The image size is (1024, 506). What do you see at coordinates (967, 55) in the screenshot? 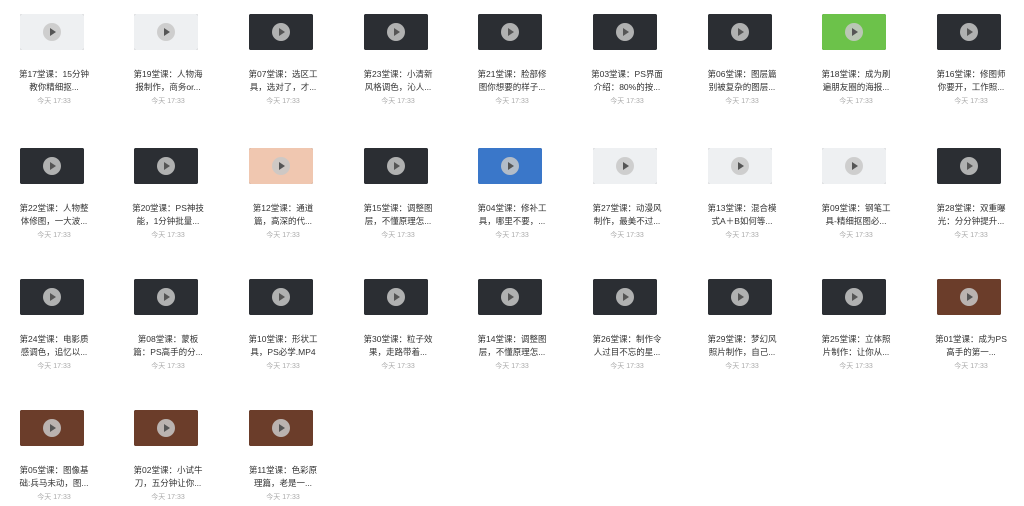
I see `file-item: 第16堂课：修图师你要开，工作照... 今天 17:33` at bounding box center [967, 55].